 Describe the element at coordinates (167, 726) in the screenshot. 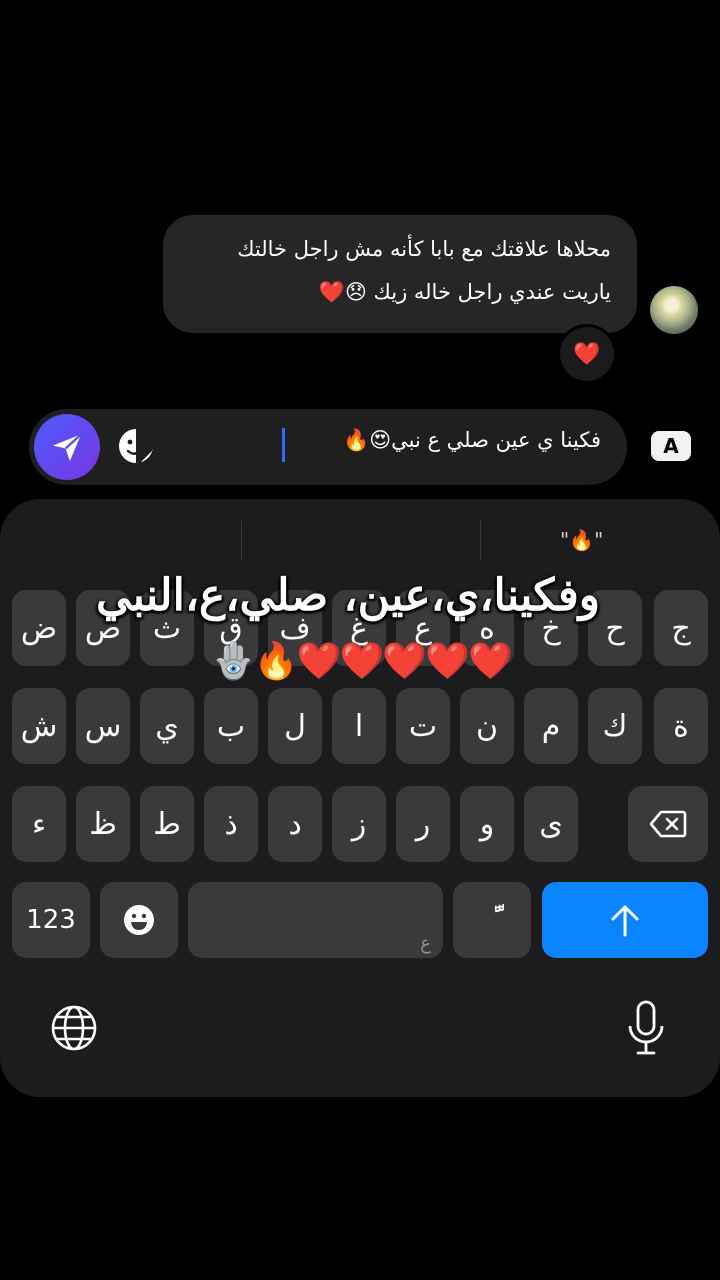

I see `key: ي` at that location.